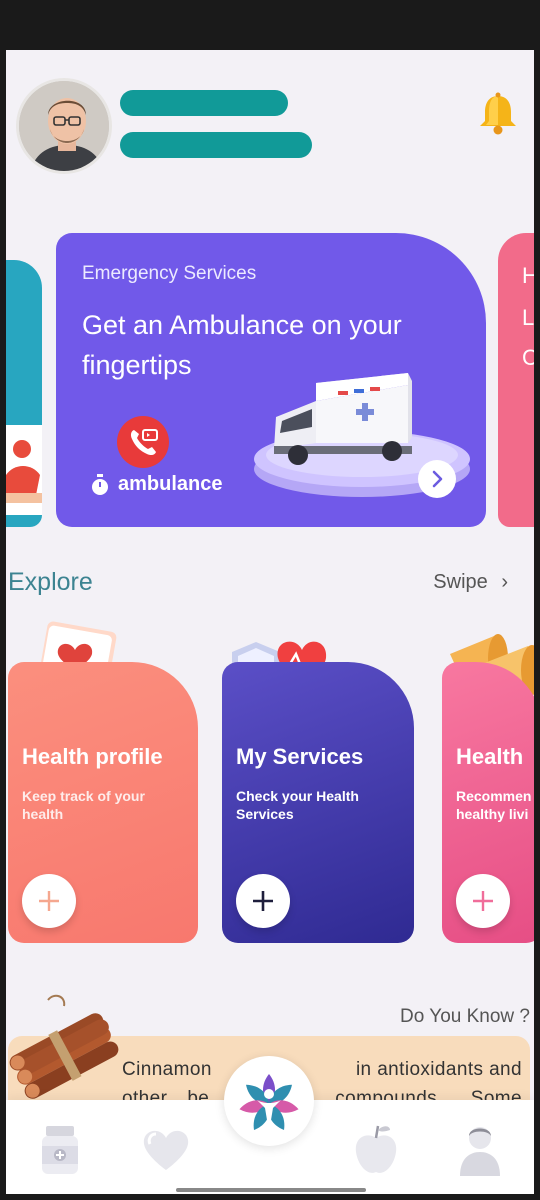  I want to click on ambulance-action: ambulance, so click(156, 484).